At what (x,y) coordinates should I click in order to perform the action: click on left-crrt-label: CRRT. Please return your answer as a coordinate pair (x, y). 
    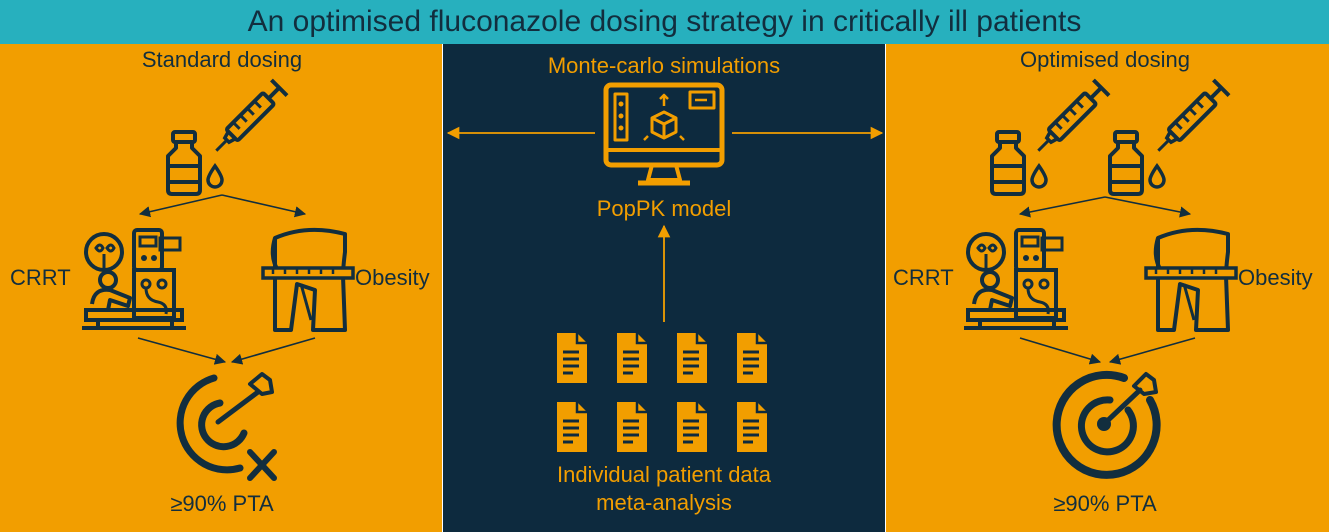
    Looking at the image, I should click on (40, 277).